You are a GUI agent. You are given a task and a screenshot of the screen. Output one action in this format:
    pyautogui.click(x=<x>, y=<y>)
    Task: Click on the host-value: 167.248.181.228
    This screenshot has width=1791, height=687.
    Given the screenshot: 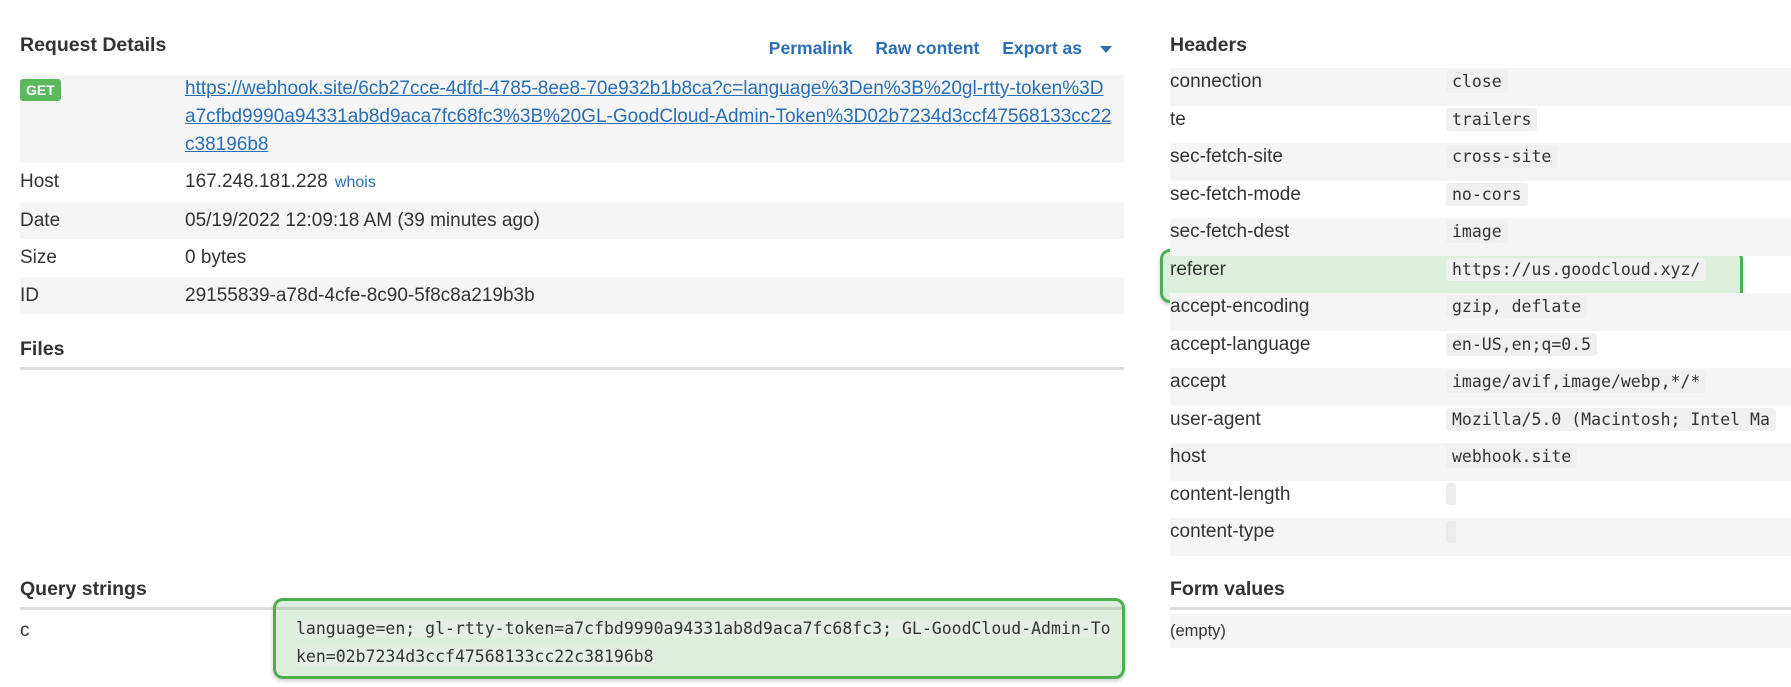 What is the action you would take?
    pyautogui.click(x=256, y=181)
    